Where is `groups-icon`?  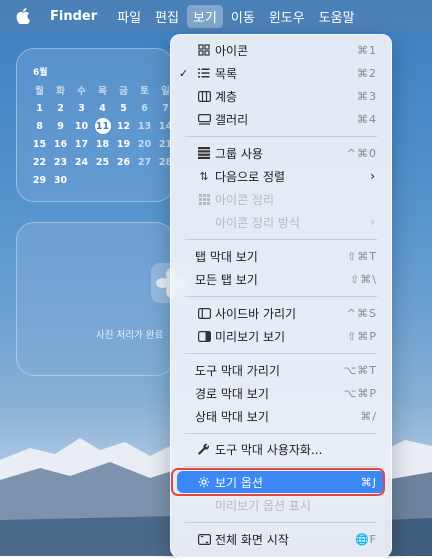
groups-icon is located at coordinates (204, 153).